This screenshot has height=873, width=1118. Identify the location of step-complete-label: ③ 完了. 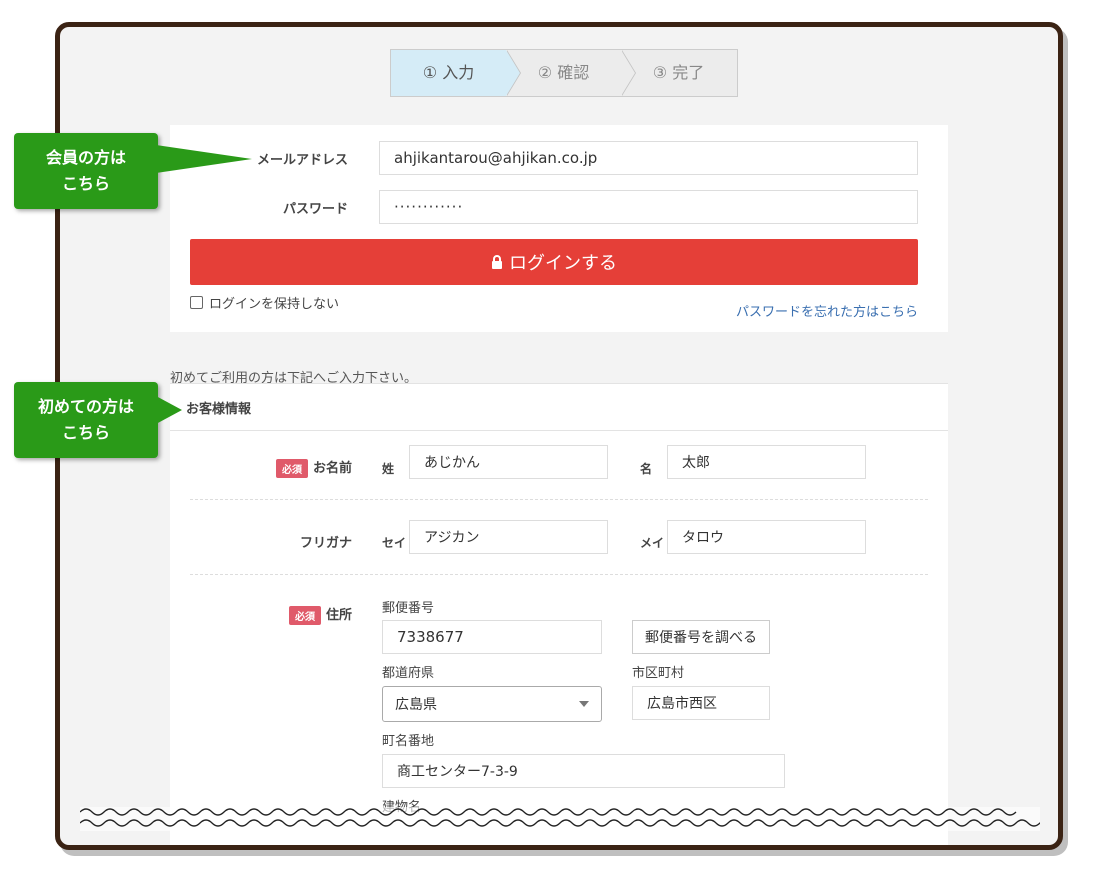
(678, 72).